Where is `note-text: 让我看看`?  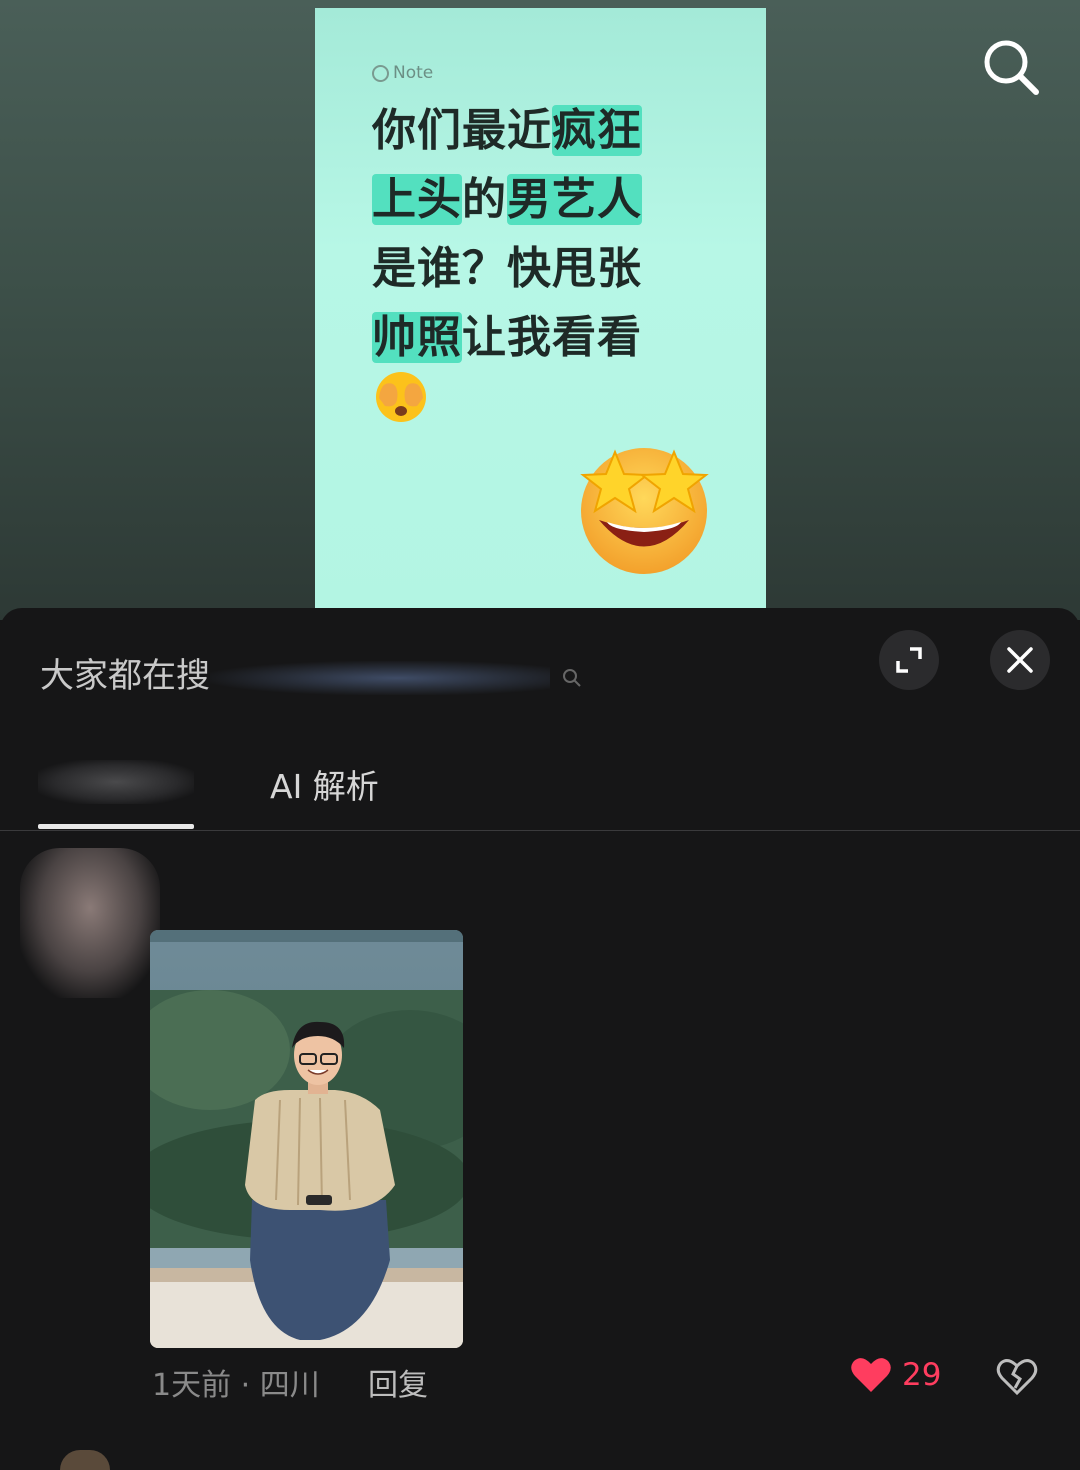 note-text: 让我看看 is located at coordinates (552, 337).